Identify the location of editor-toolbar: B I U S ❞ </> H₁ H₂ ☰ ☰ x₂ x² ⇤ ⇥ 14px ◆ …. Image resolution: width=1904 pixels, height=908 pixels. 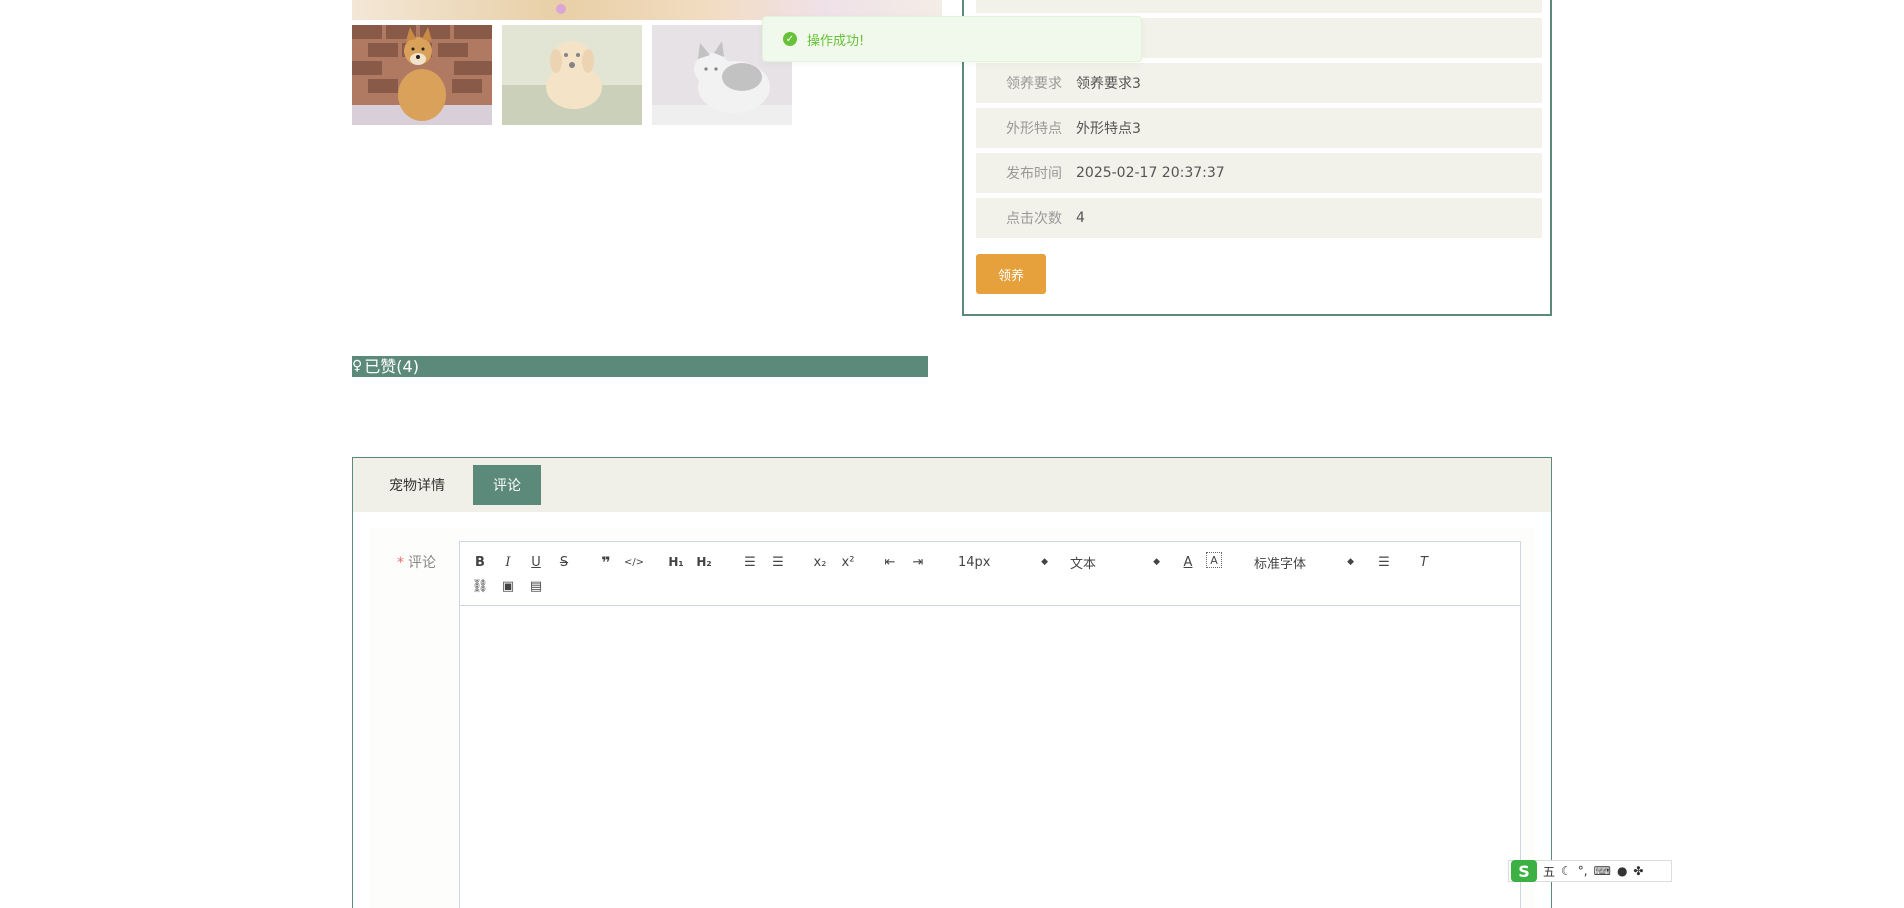
(990, 574).